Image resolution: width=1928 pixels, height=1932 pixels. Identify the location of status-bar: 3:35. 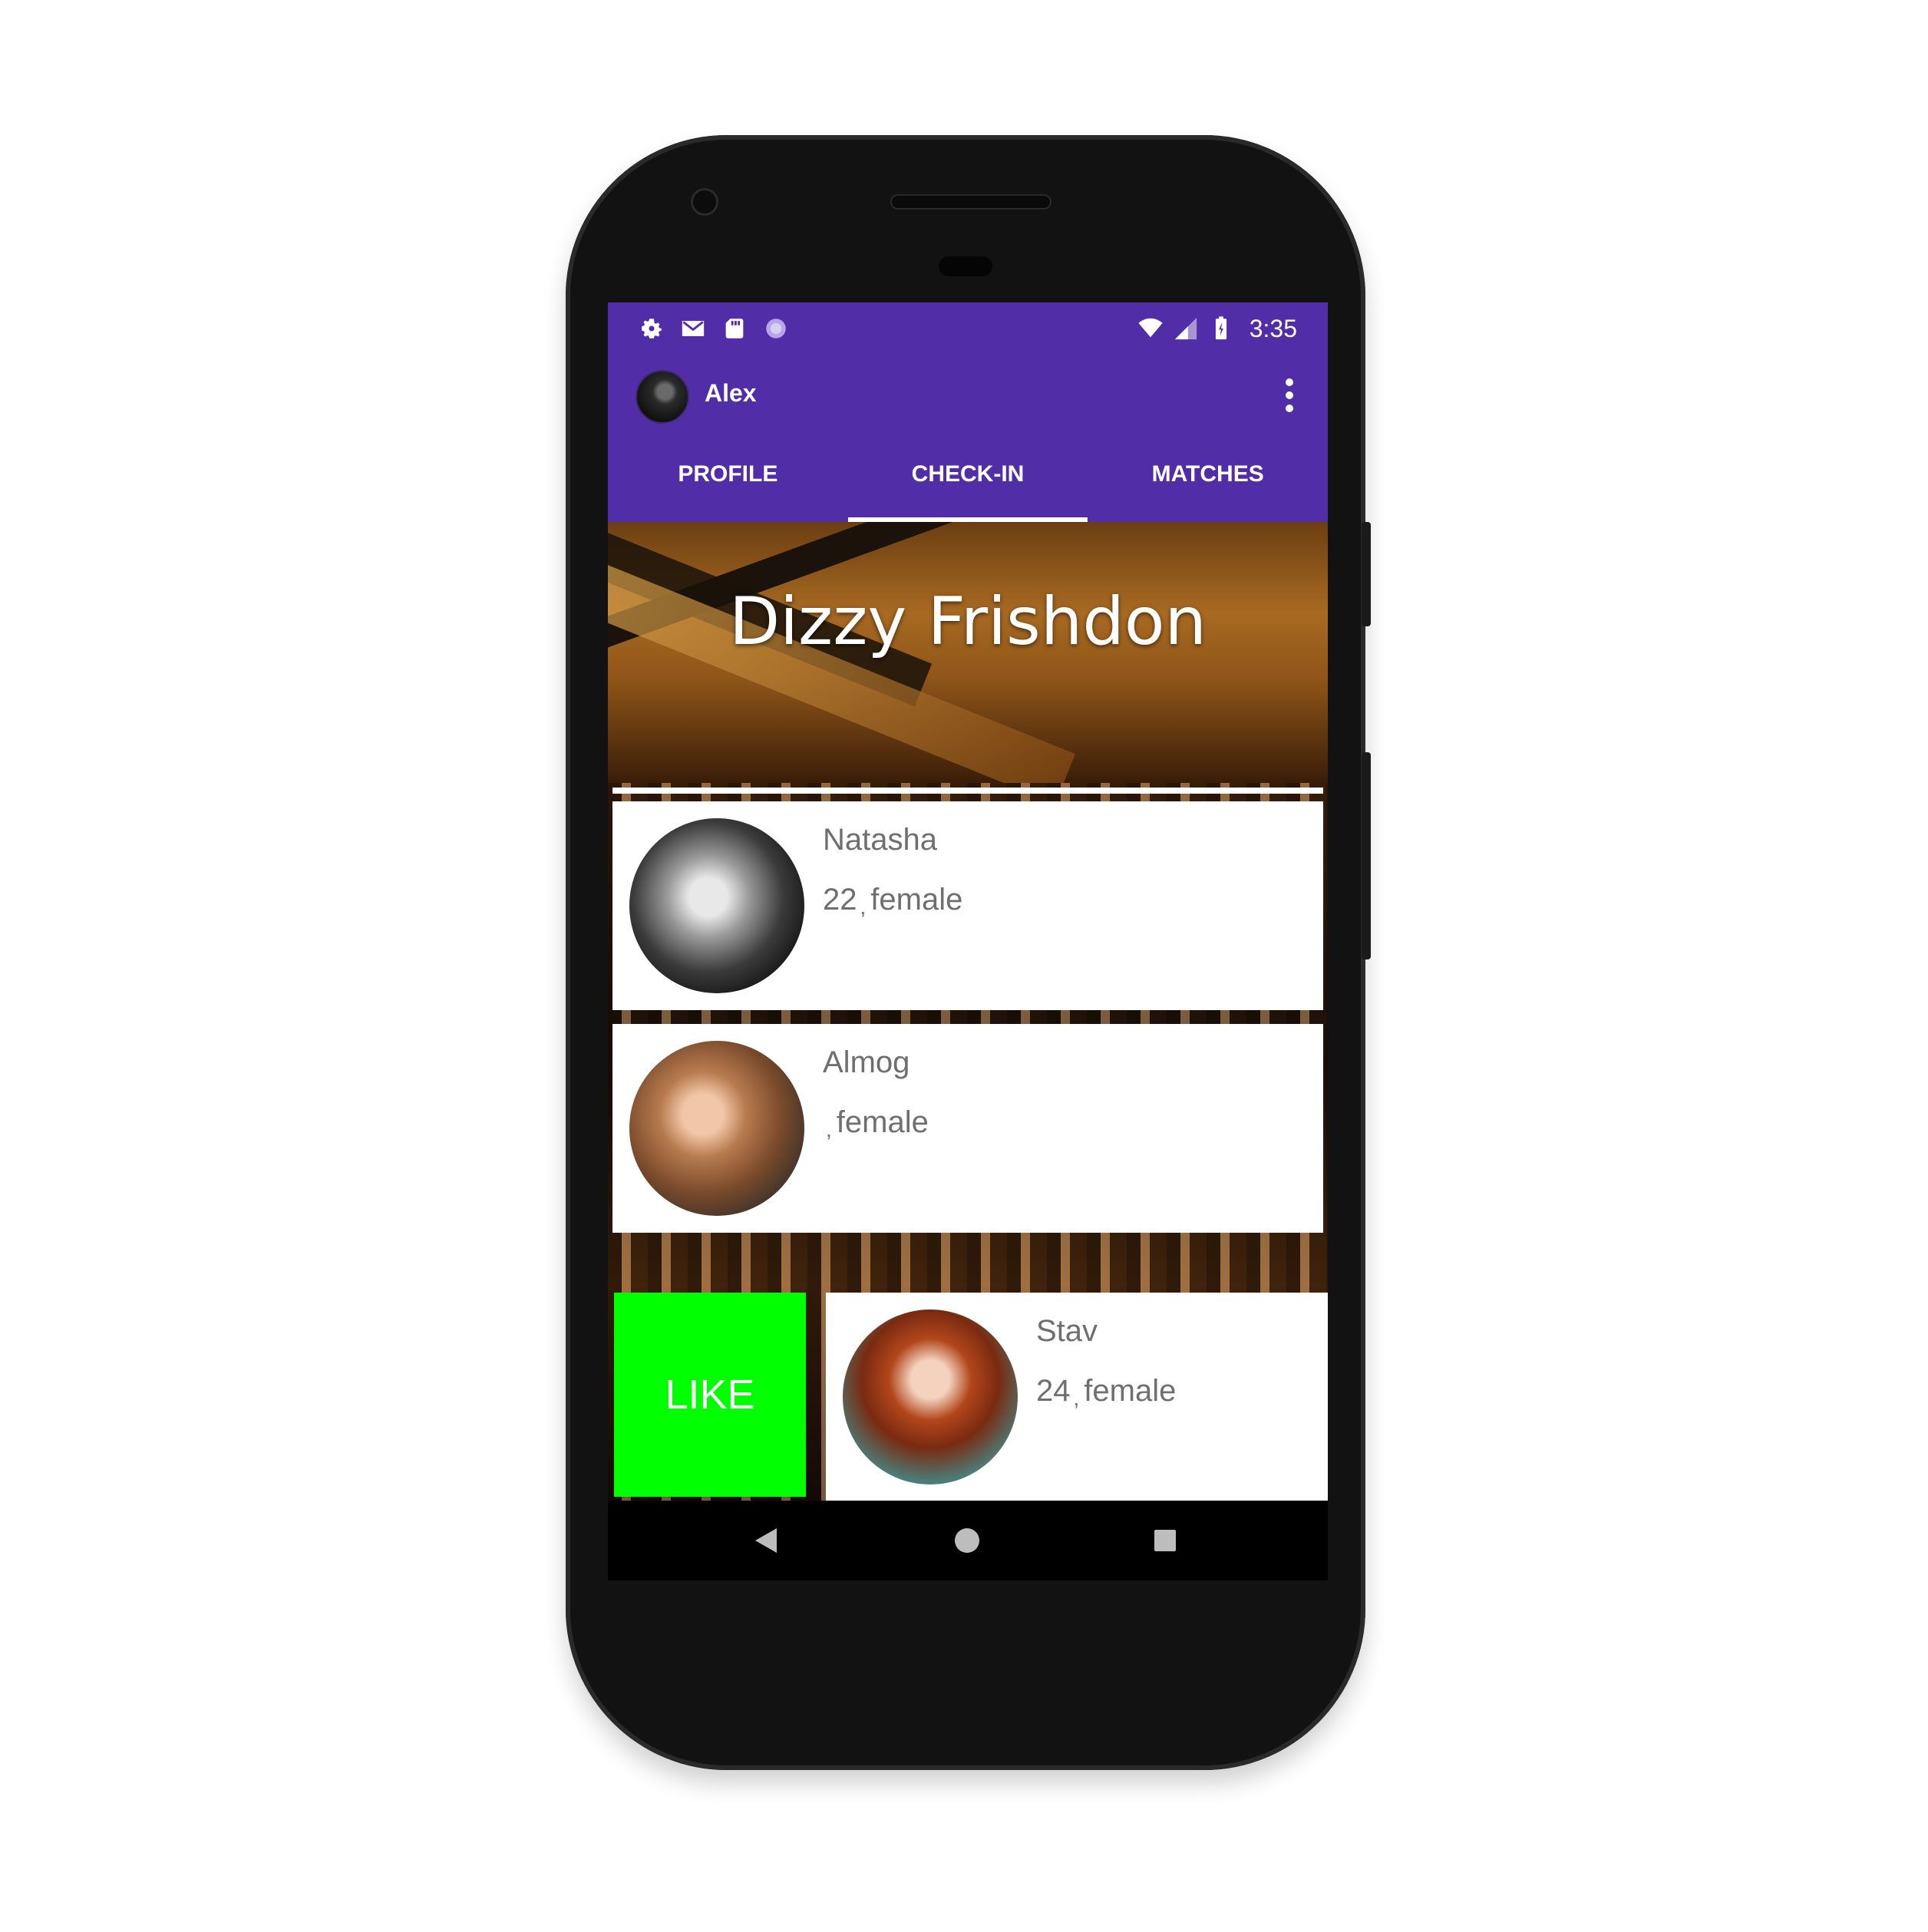
(968, 327).